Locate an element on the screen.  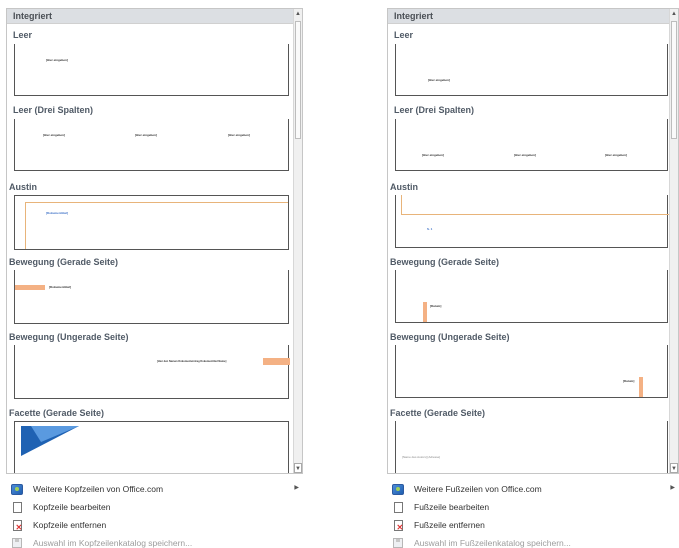
gallery-item-bewegung-gerade: [Dokumenttitel] is located at coordinates (151, 297).